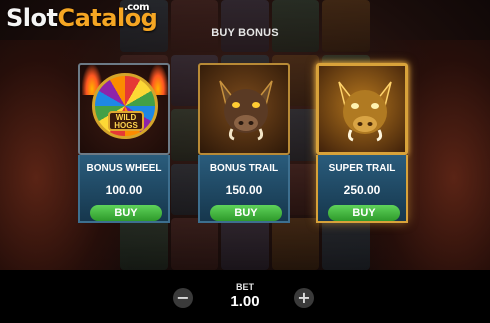 The image size is (490, 323). I want to click on hog-head-icon, so click(246, 110).